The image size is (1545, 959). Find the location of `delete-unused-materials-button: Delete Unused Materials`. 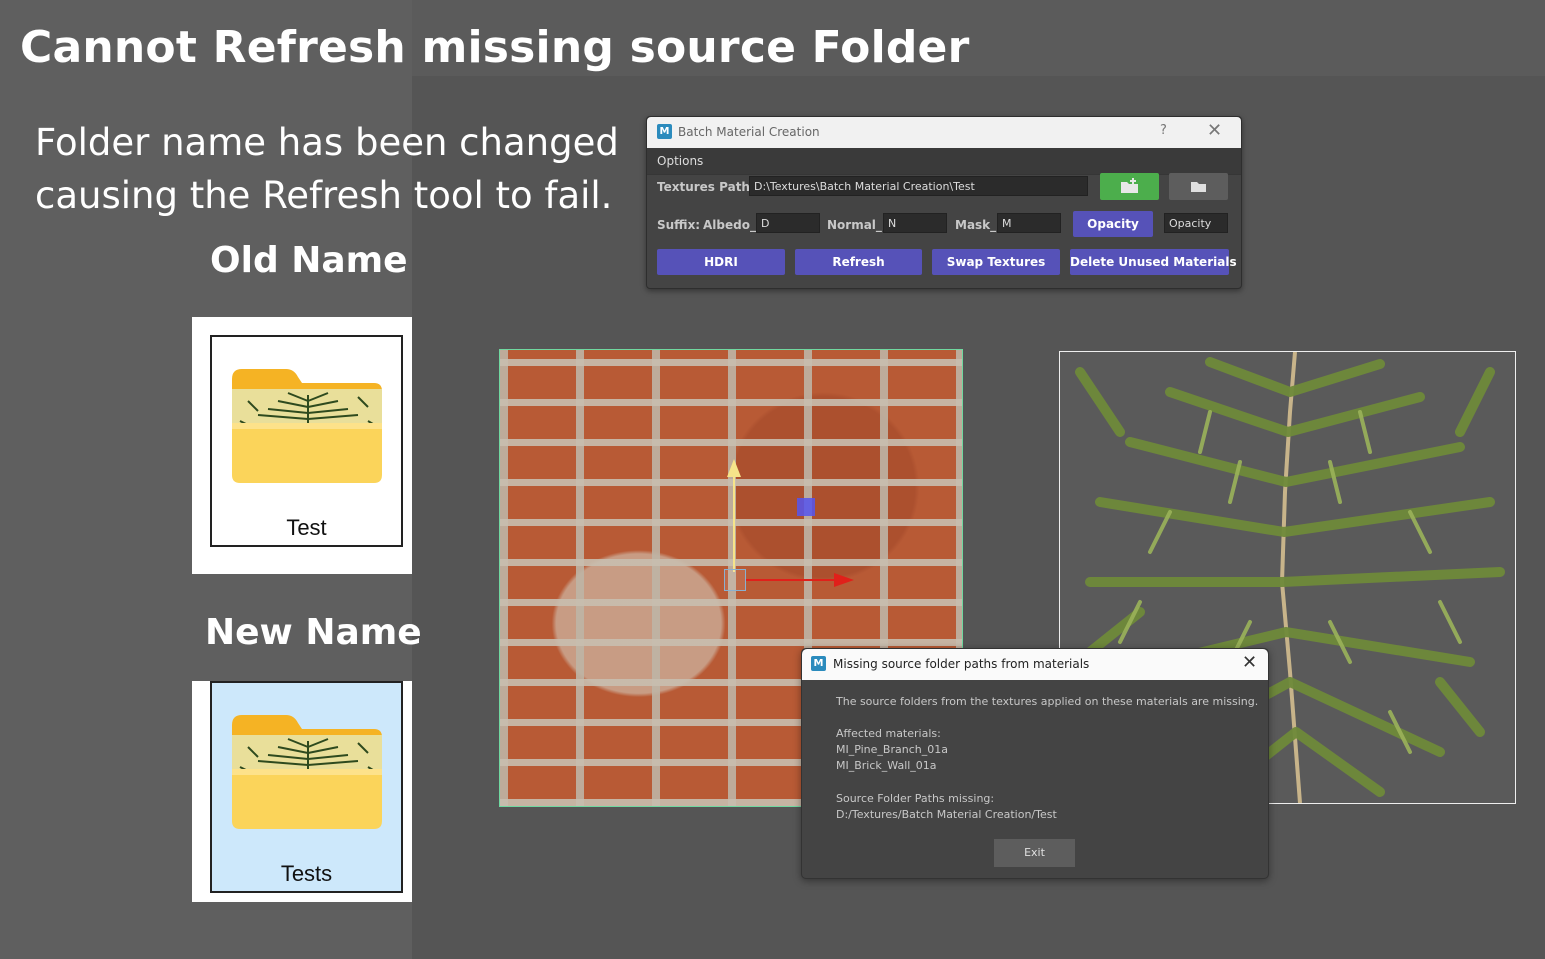

delete-unused-materials-button: Delete Unused Materials is located at coordinates (1153, 262).